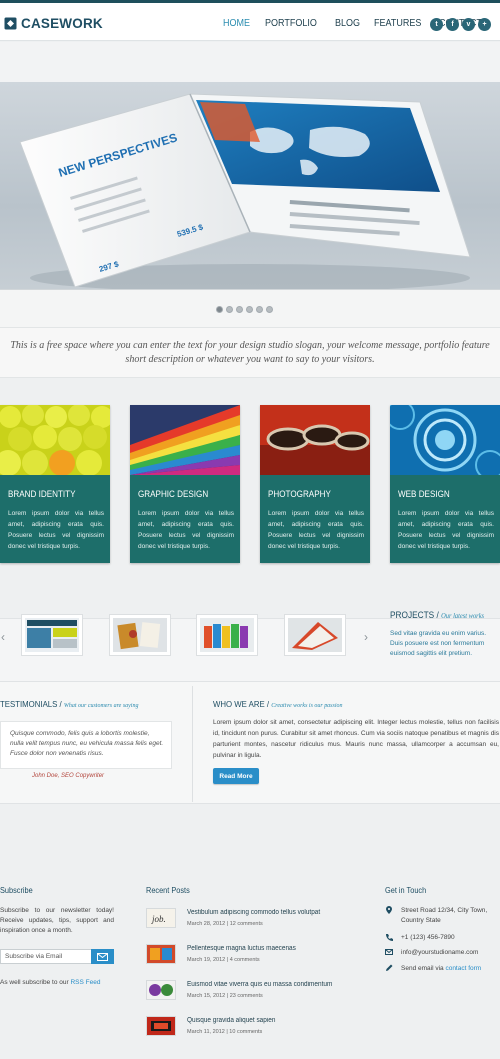 This screenshot has width=500, height=1059. I want to click on social-links: t f v +, so click(460, 24).